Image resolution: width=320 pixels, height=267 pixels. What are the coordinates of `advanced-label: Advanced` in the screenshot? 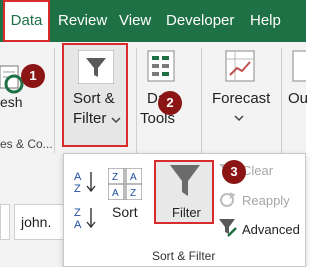 It's located at (271, 229).